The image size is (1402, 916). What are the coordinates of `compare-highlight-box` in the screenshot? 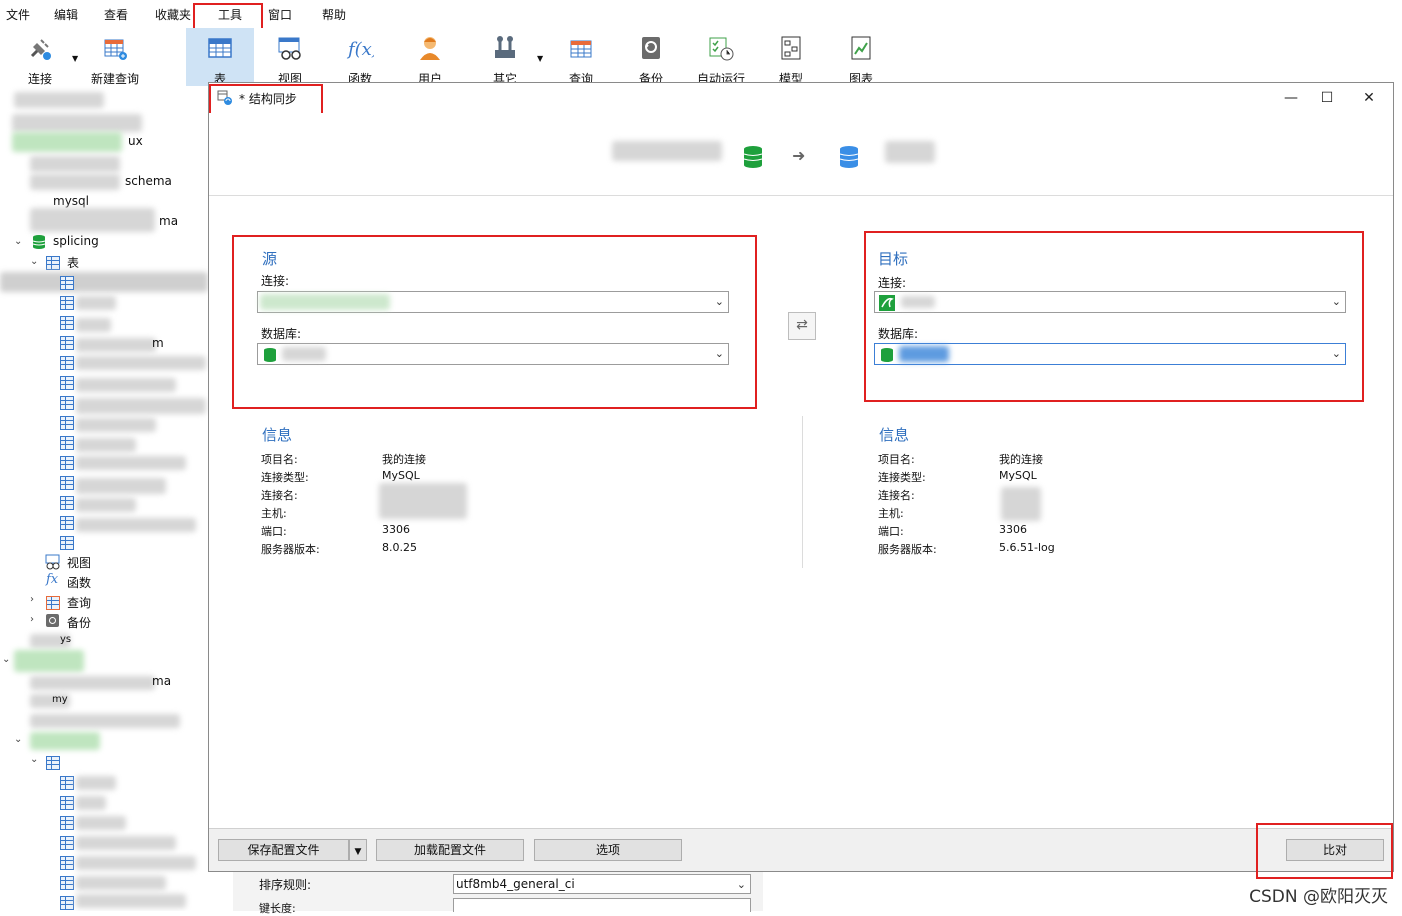 It's located at (1324, 851).